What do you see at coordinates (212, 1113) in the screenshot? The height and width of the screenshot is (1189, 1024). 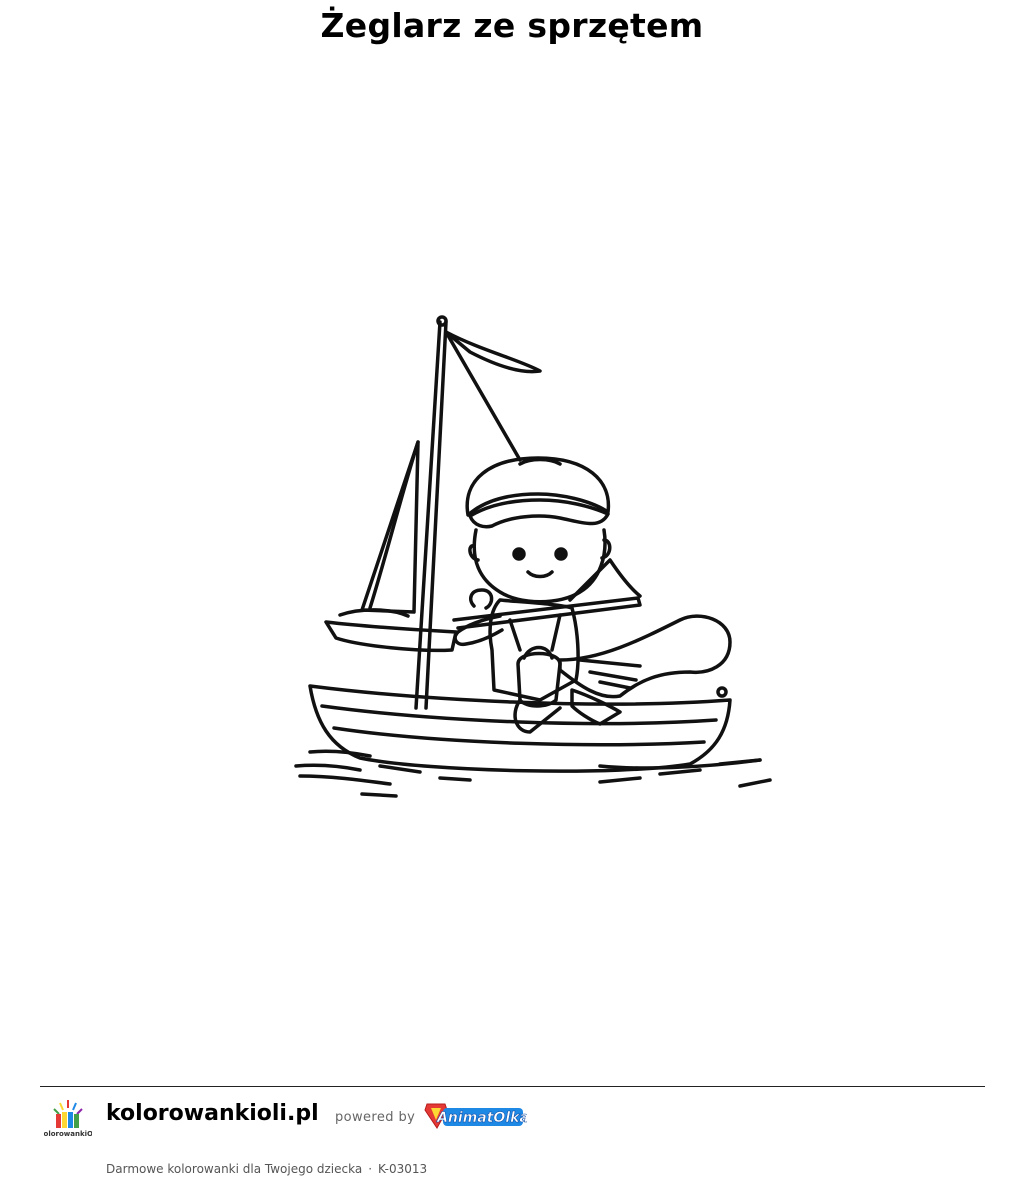 I see `site-name: kolorowankioli.pl` at bounding box center [212, 1113].